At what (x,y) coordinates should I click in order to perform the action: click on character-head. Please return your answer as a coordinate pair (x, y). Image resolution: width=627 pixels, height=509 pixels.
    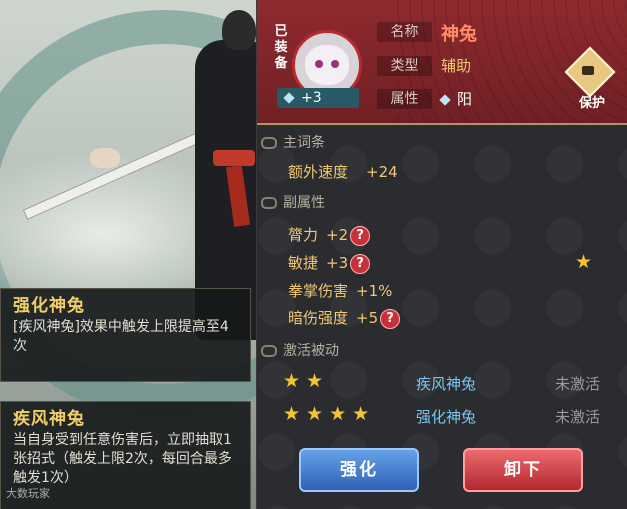
    Looking at the image, I should click on (239, 30).